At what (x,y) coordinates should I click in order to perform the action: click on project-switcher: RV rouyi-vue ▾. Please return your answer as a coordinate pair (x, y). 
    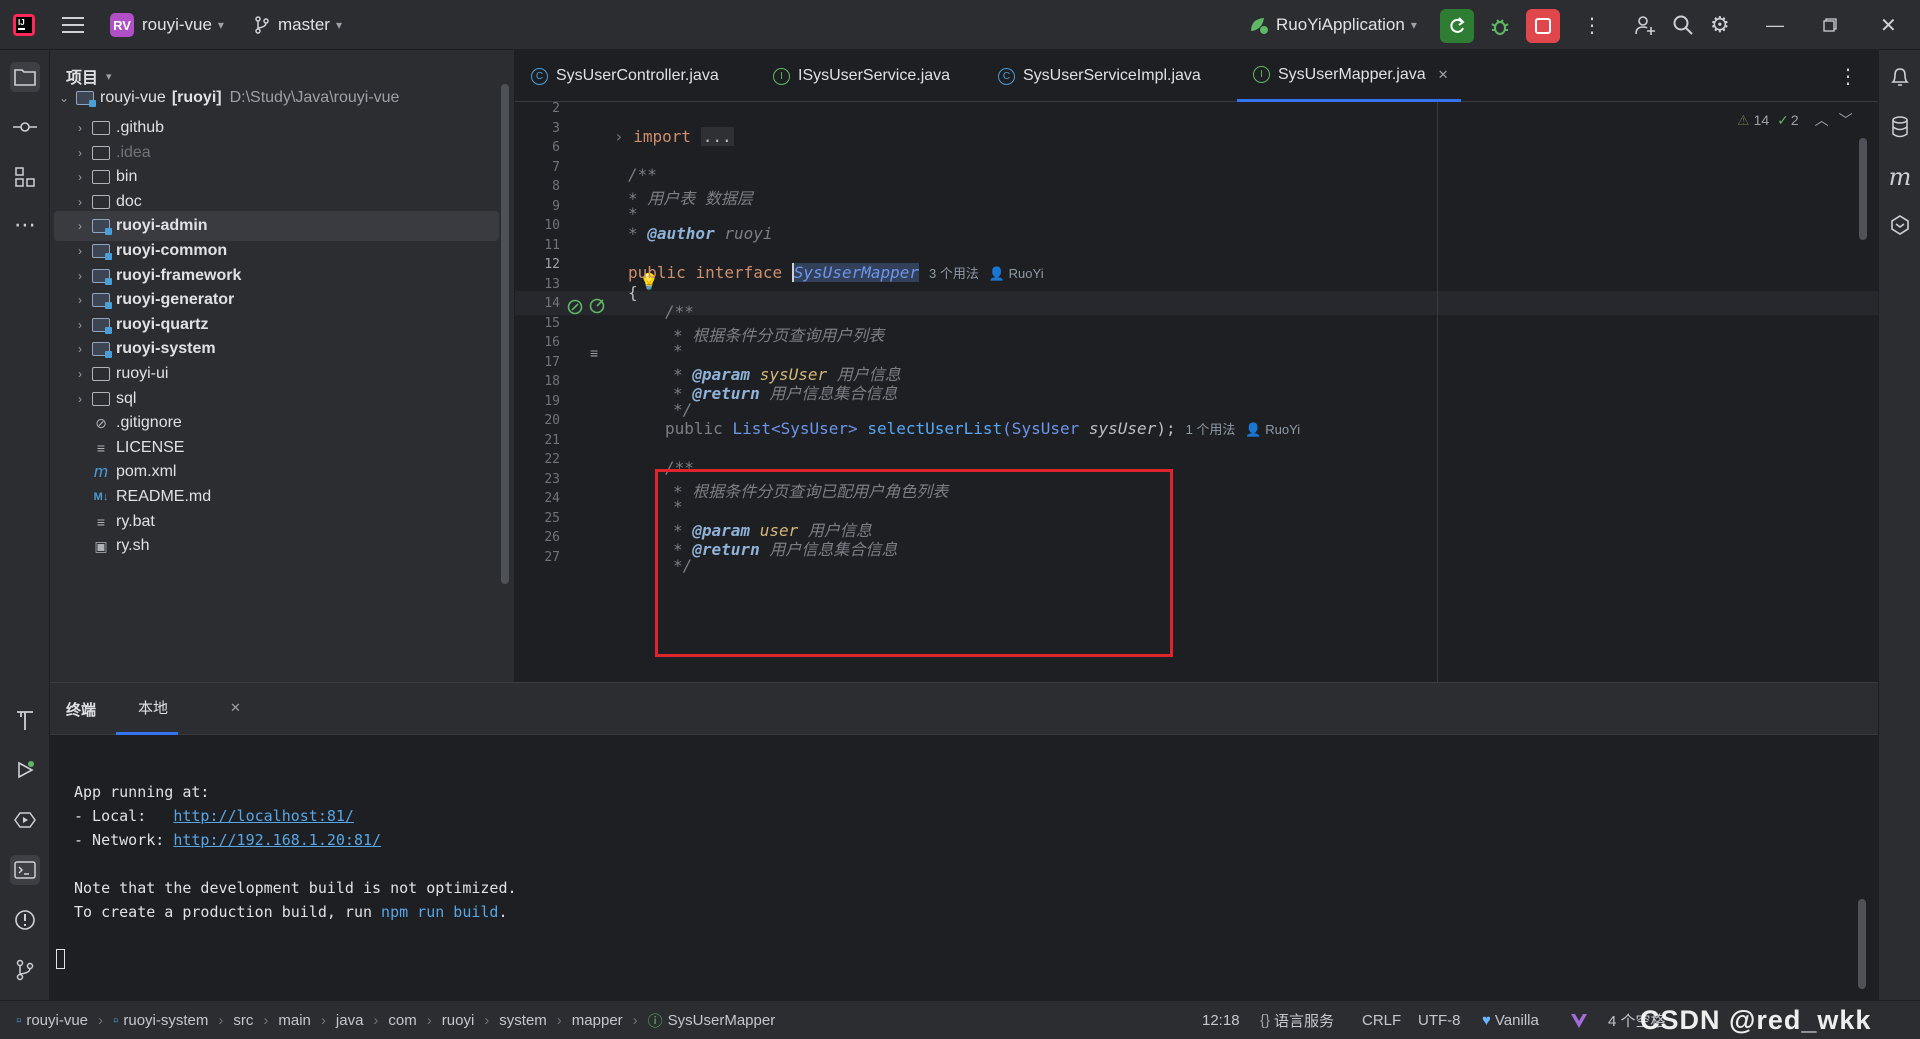
    Looking at the image, I should click on (167, 25).